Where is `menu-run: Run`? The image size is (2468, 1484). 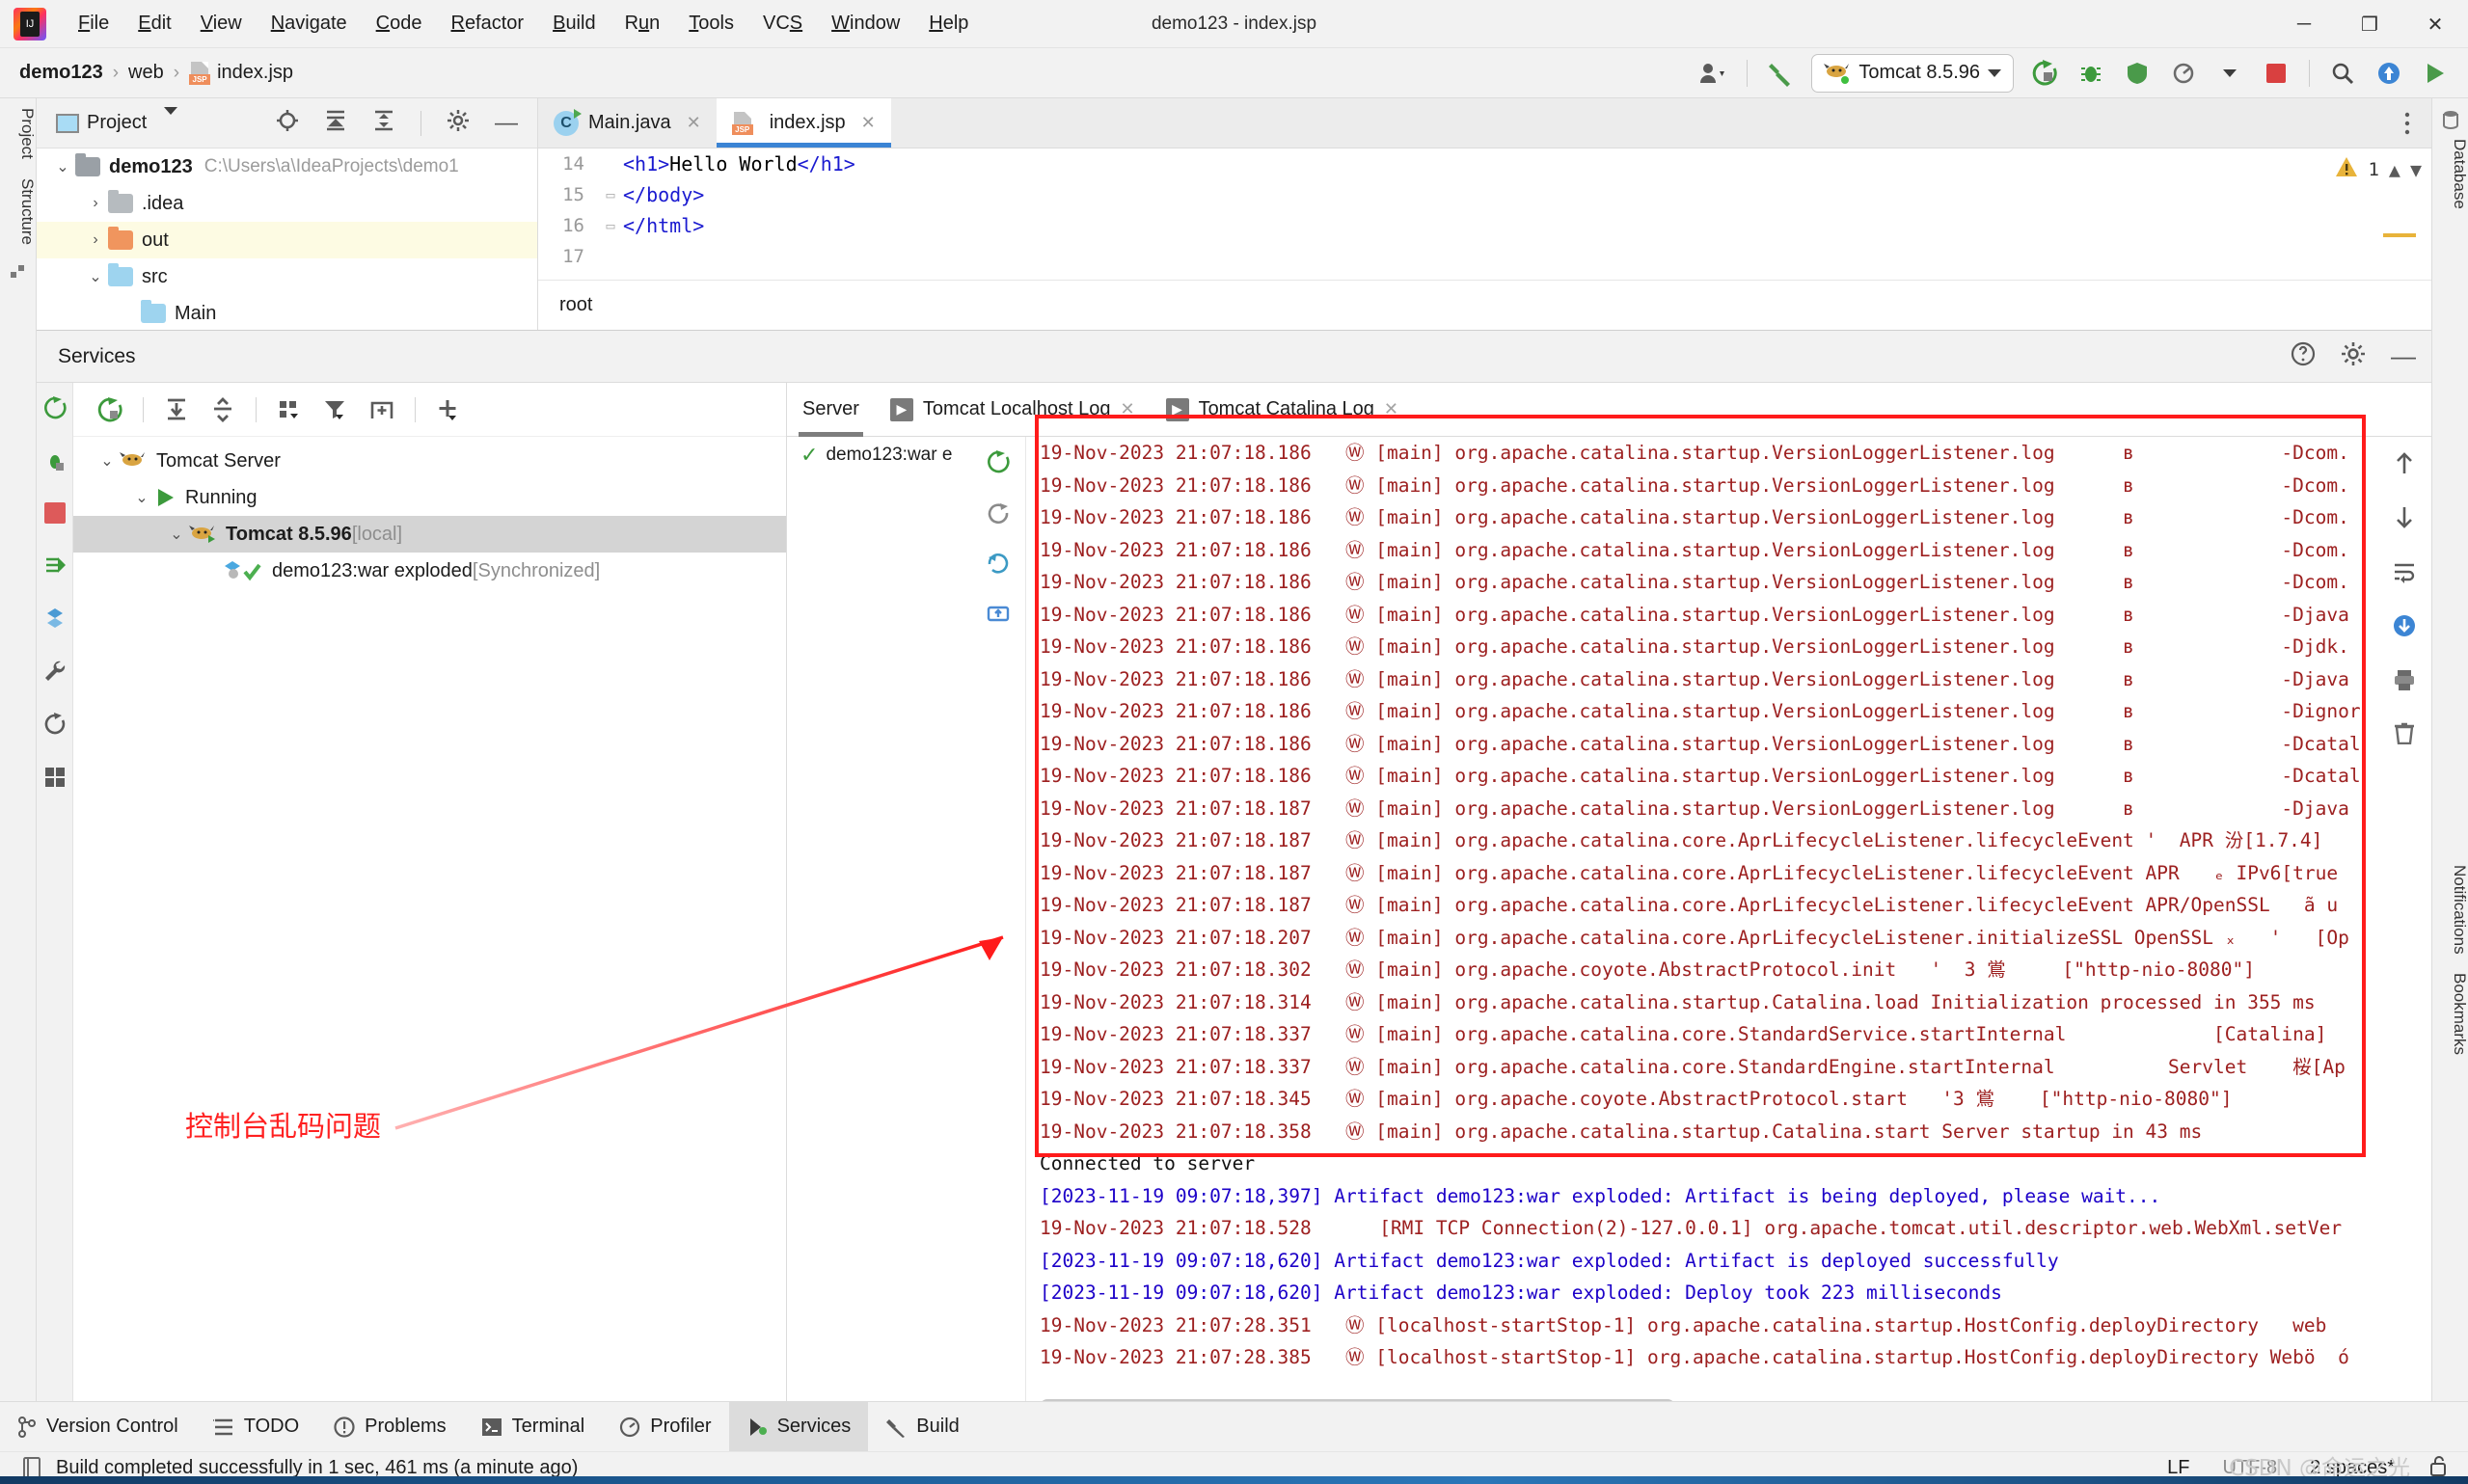
menu-run: Run is located at coordinates (642, 24).